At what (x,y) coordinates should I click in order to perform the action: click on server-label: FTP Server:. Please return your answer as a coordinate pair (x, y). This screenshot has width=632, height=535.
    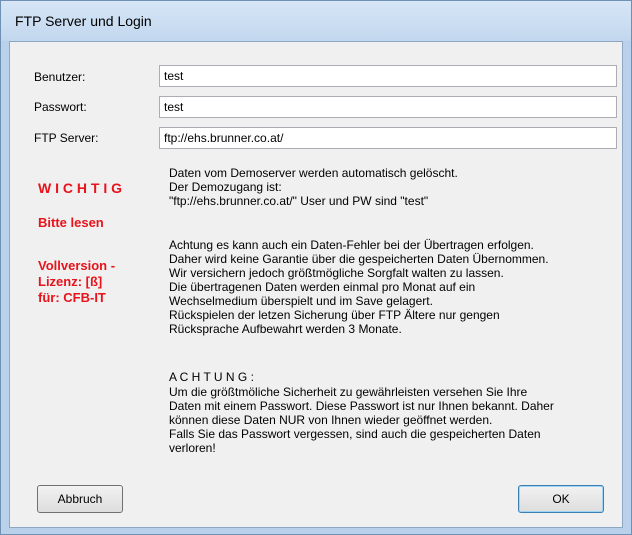
    Looking at the image, I should click on (66, 138).